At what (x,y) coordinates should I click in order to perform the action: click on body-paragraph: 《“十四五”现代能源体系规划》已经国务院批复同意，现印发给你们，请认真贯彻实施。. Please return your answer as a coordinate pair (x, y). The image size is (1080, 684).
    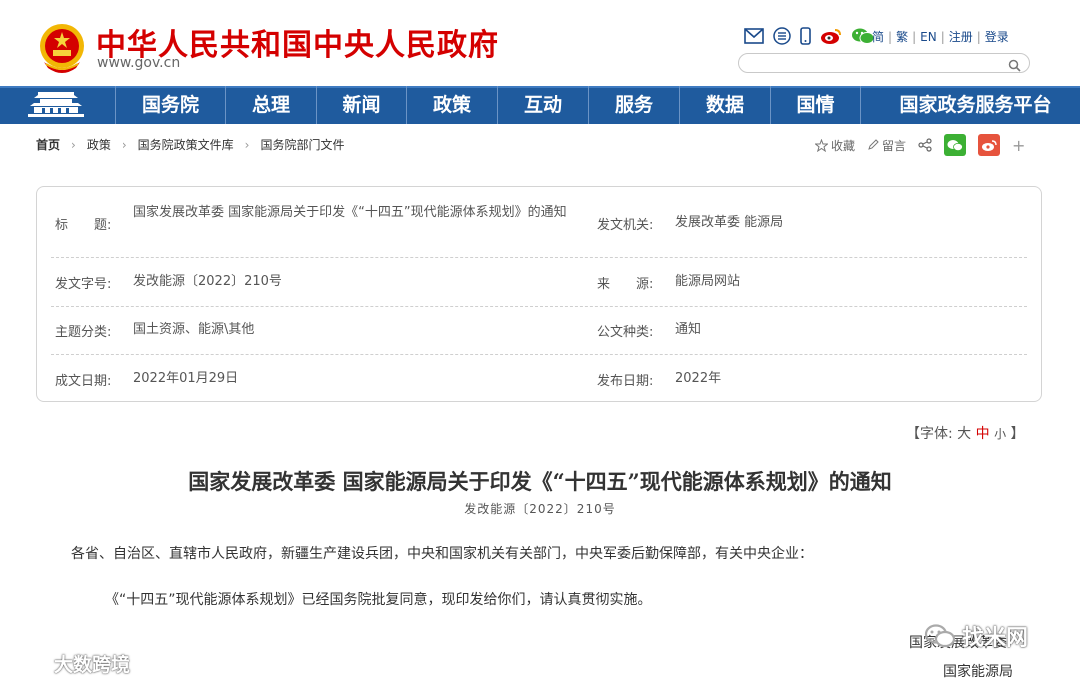
    Looking at the image, I should click on (378, 600).